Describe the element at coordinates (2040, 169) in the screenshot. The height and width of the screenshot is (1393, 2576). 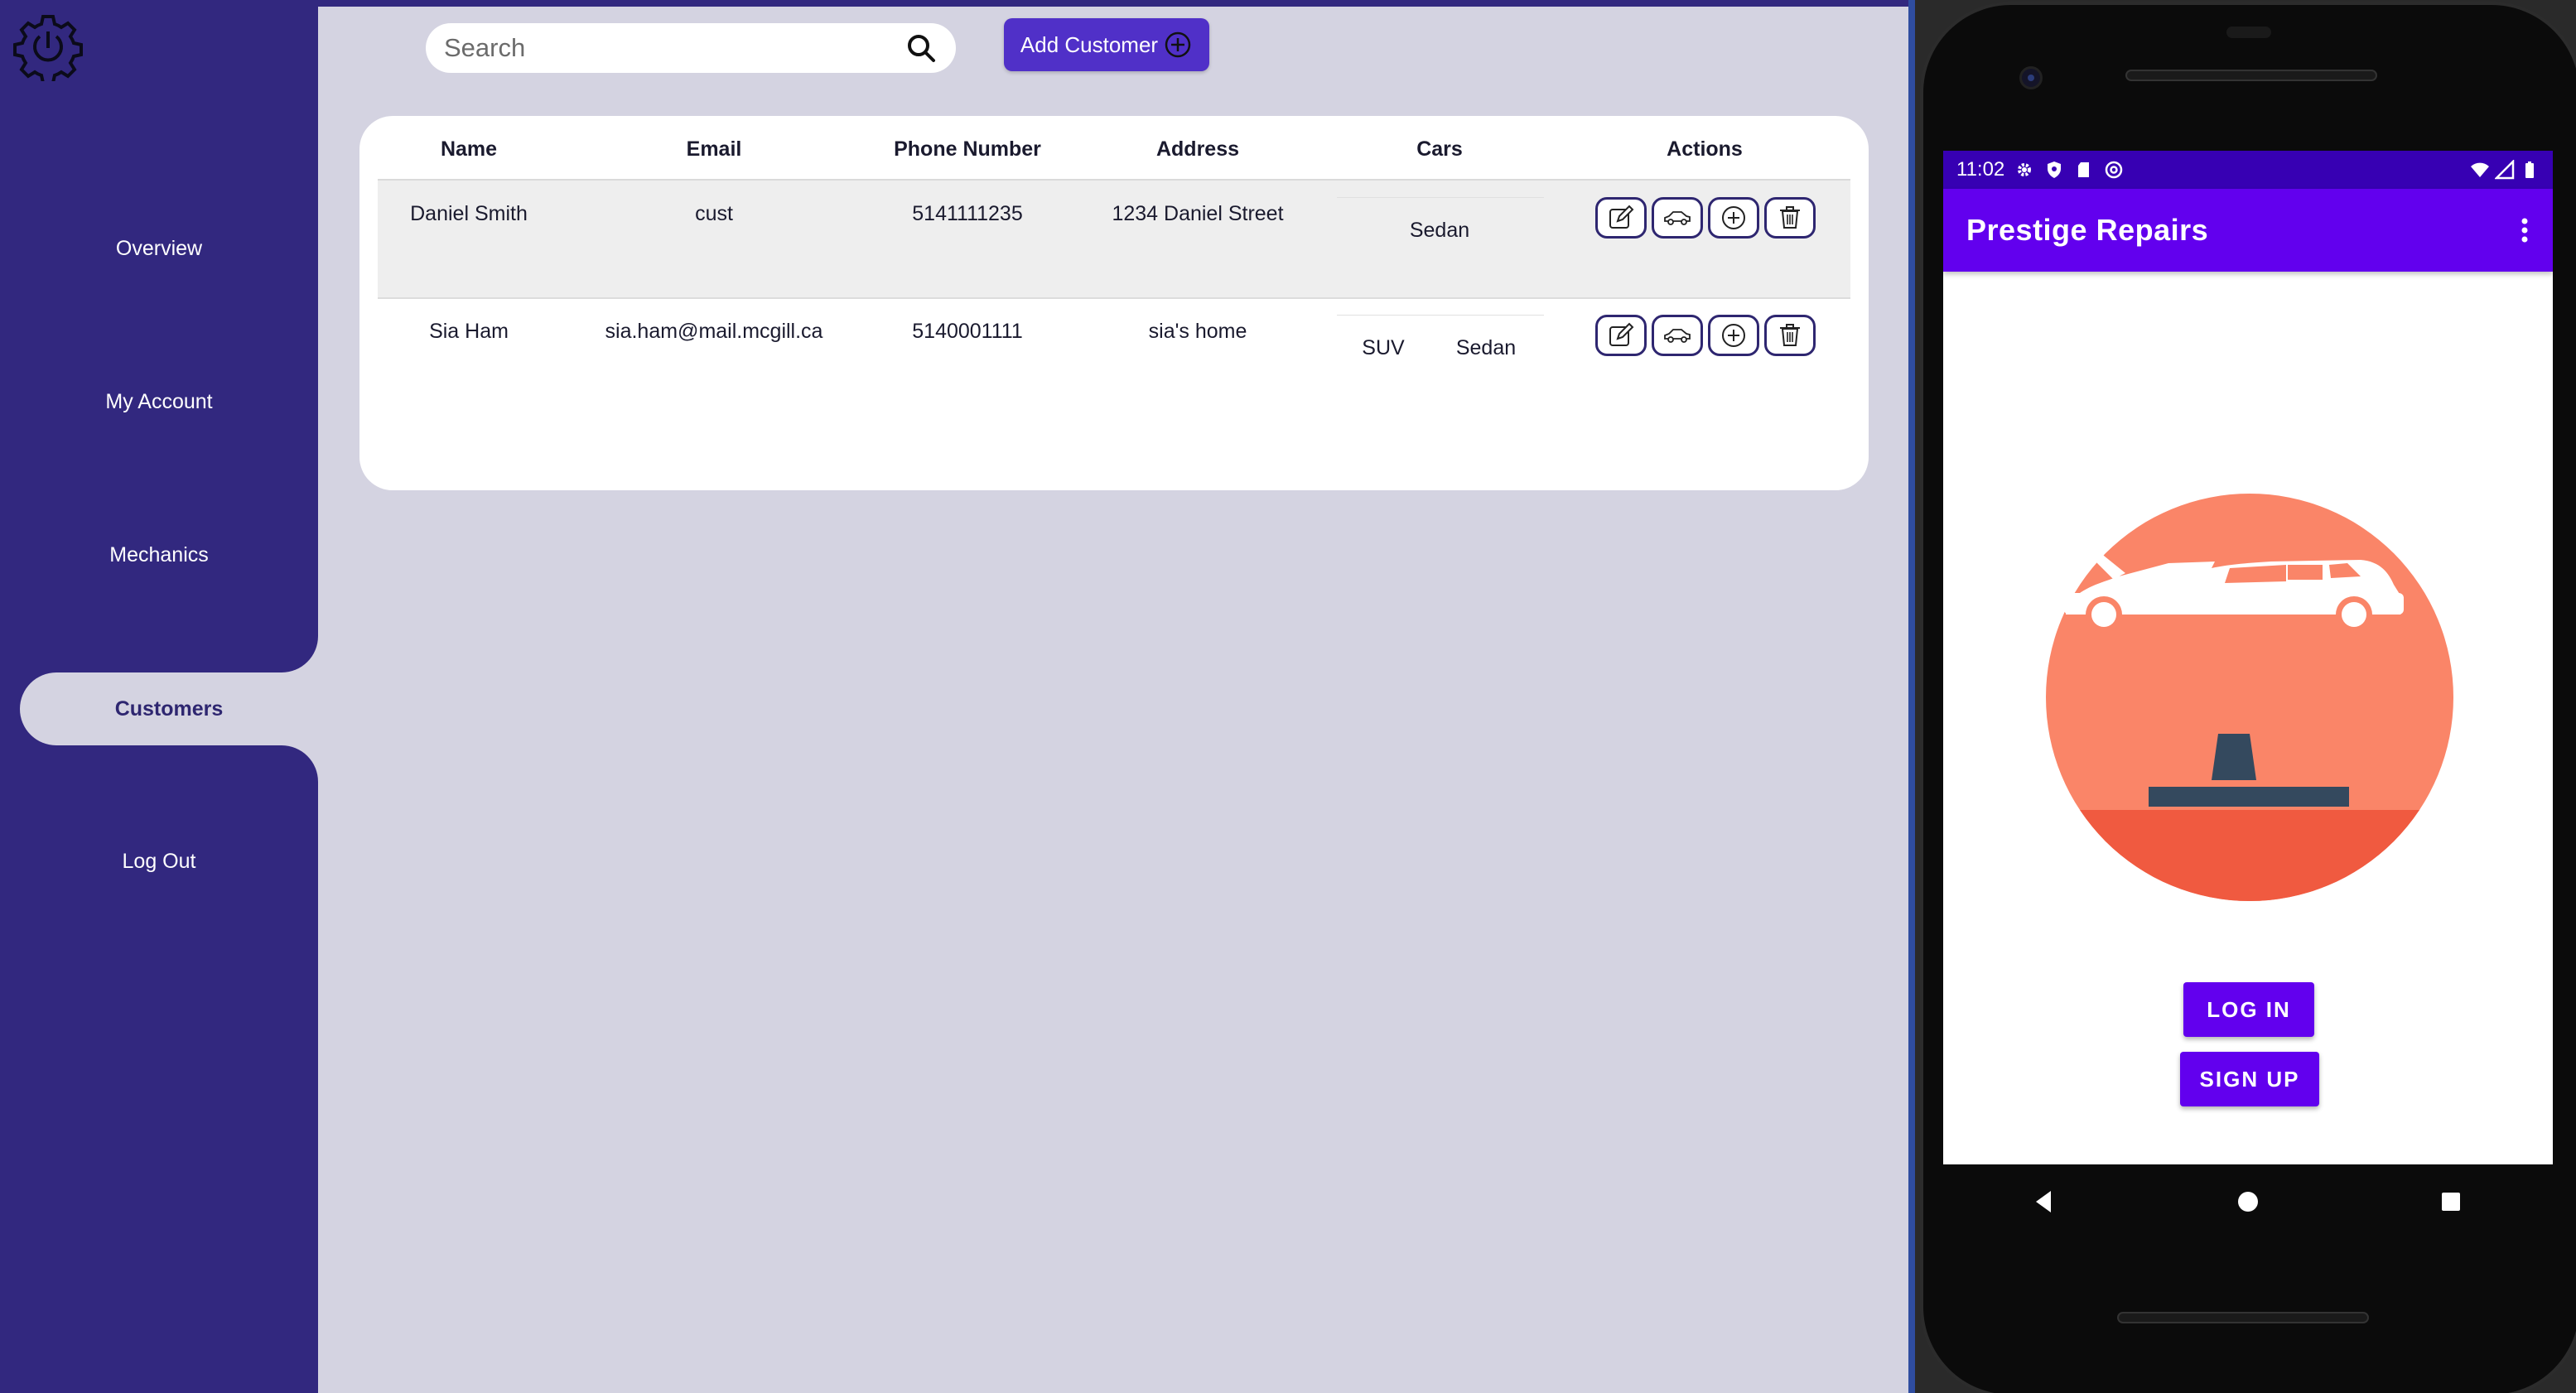
I see `status-left: 11:02` at that location.